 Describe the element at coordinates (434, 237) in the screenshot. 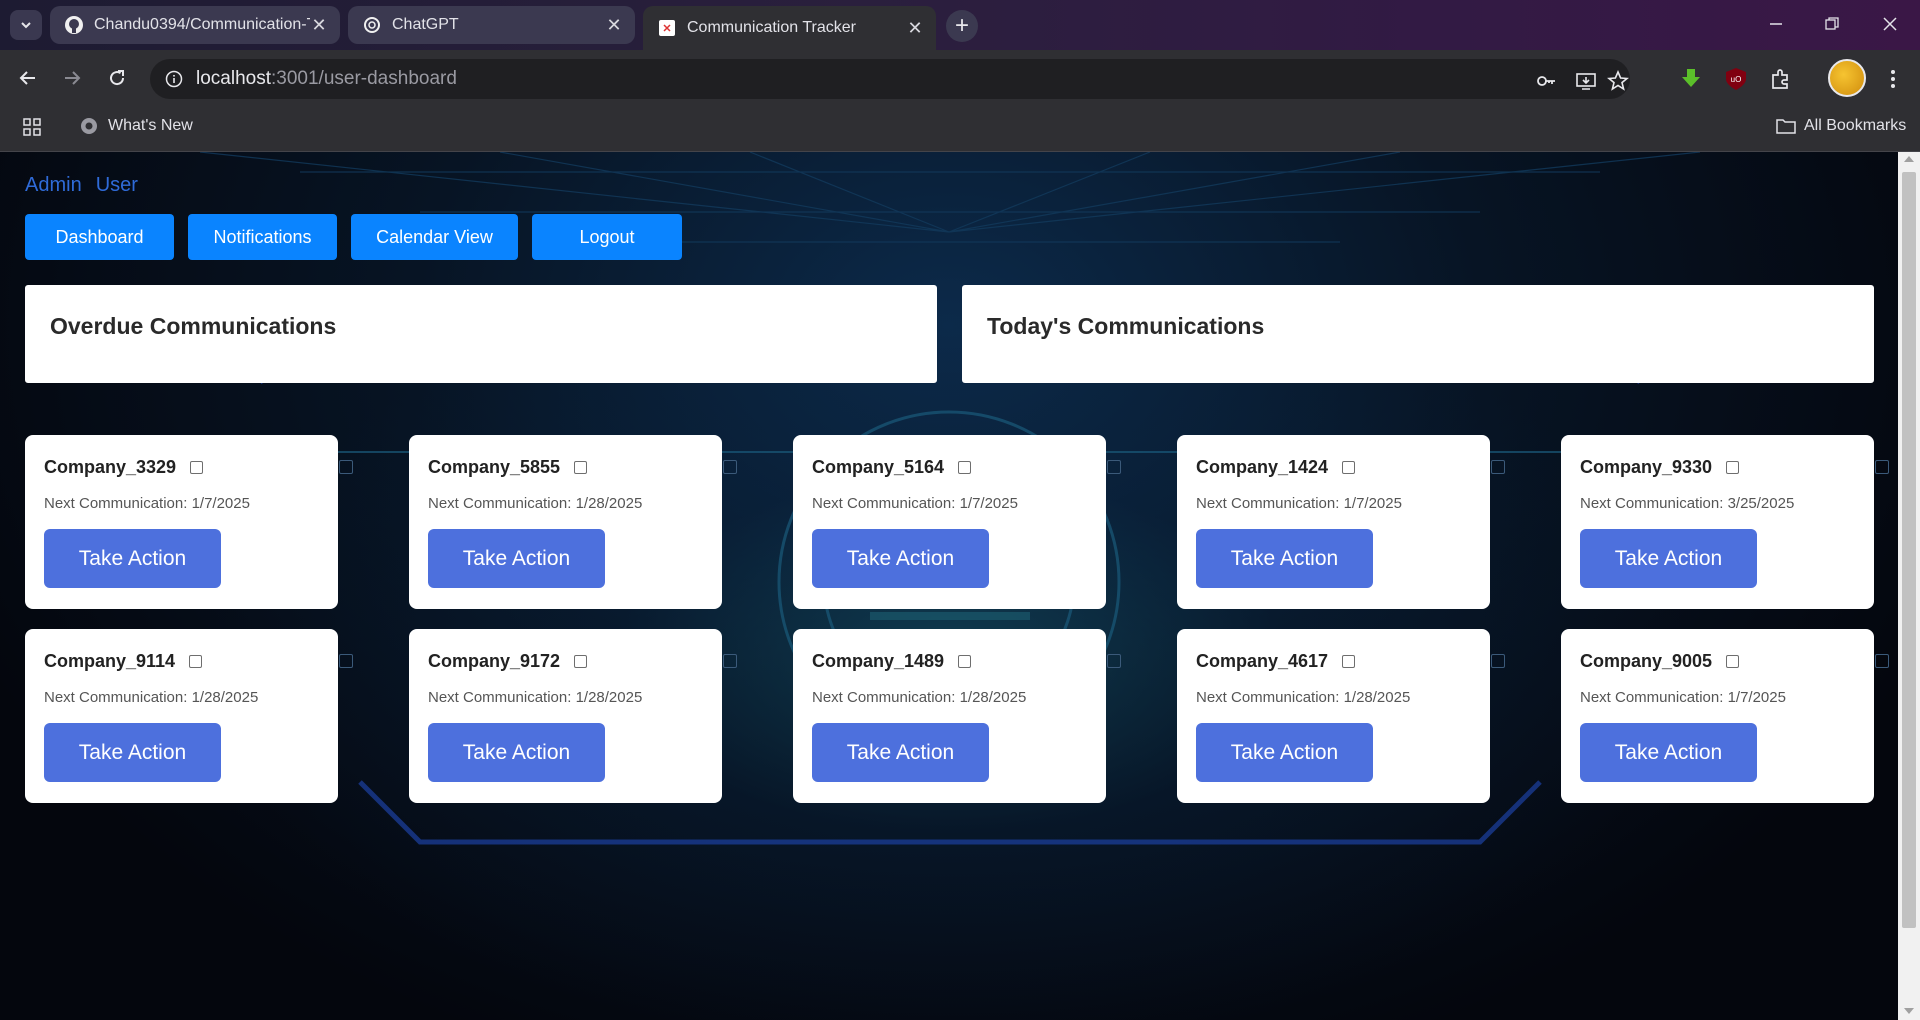

I see `calendar-view-button: Calendar View` at that location.